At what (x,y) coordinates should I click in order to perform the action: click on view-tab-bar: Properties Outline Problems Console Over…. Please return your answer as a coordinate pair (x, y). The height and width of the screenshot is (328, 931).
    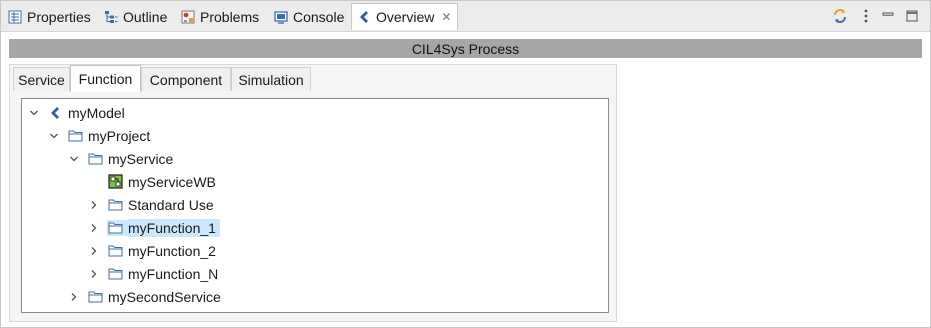
    Looking at the image, I should click on (465, 16).